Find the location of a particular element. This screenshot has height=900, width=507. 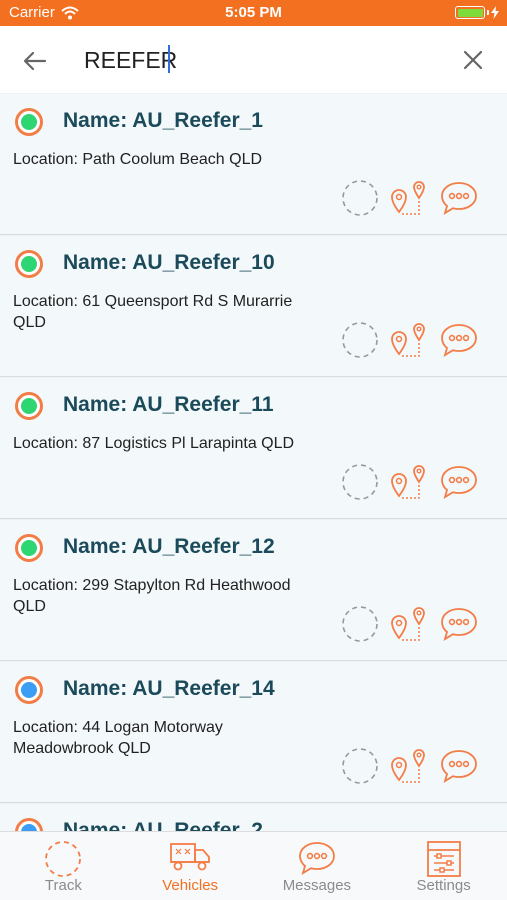

close-icon is located at coordinates (473, 60).